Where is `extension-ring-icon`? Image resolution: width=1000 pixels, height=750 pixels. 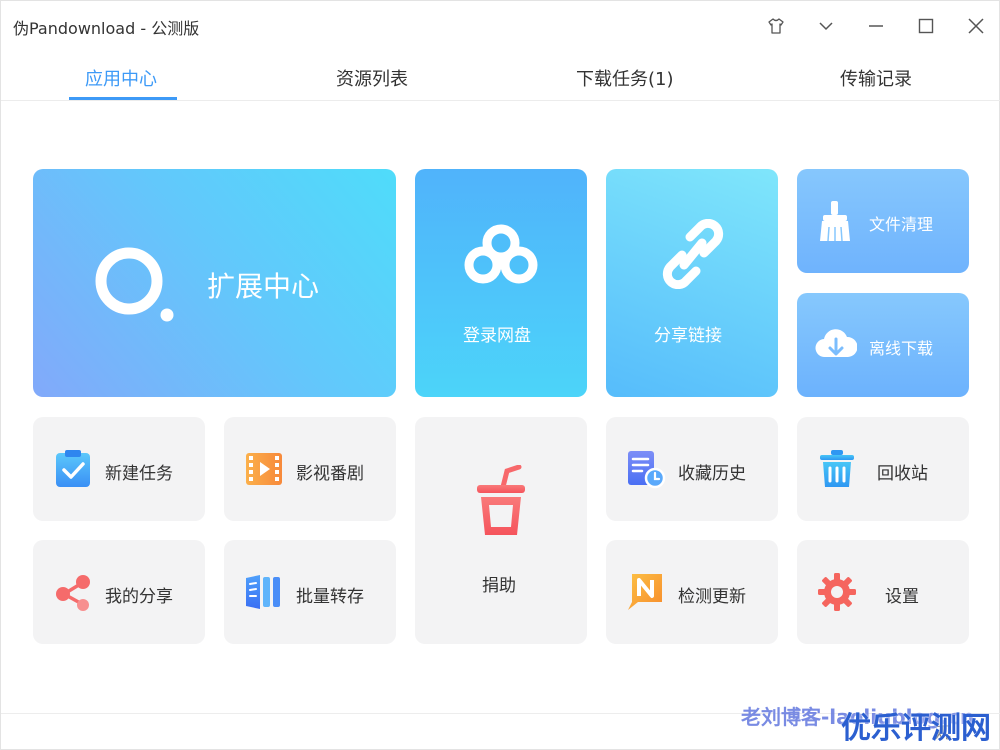
extension-ring-icon is located at coordinates (134, 284).